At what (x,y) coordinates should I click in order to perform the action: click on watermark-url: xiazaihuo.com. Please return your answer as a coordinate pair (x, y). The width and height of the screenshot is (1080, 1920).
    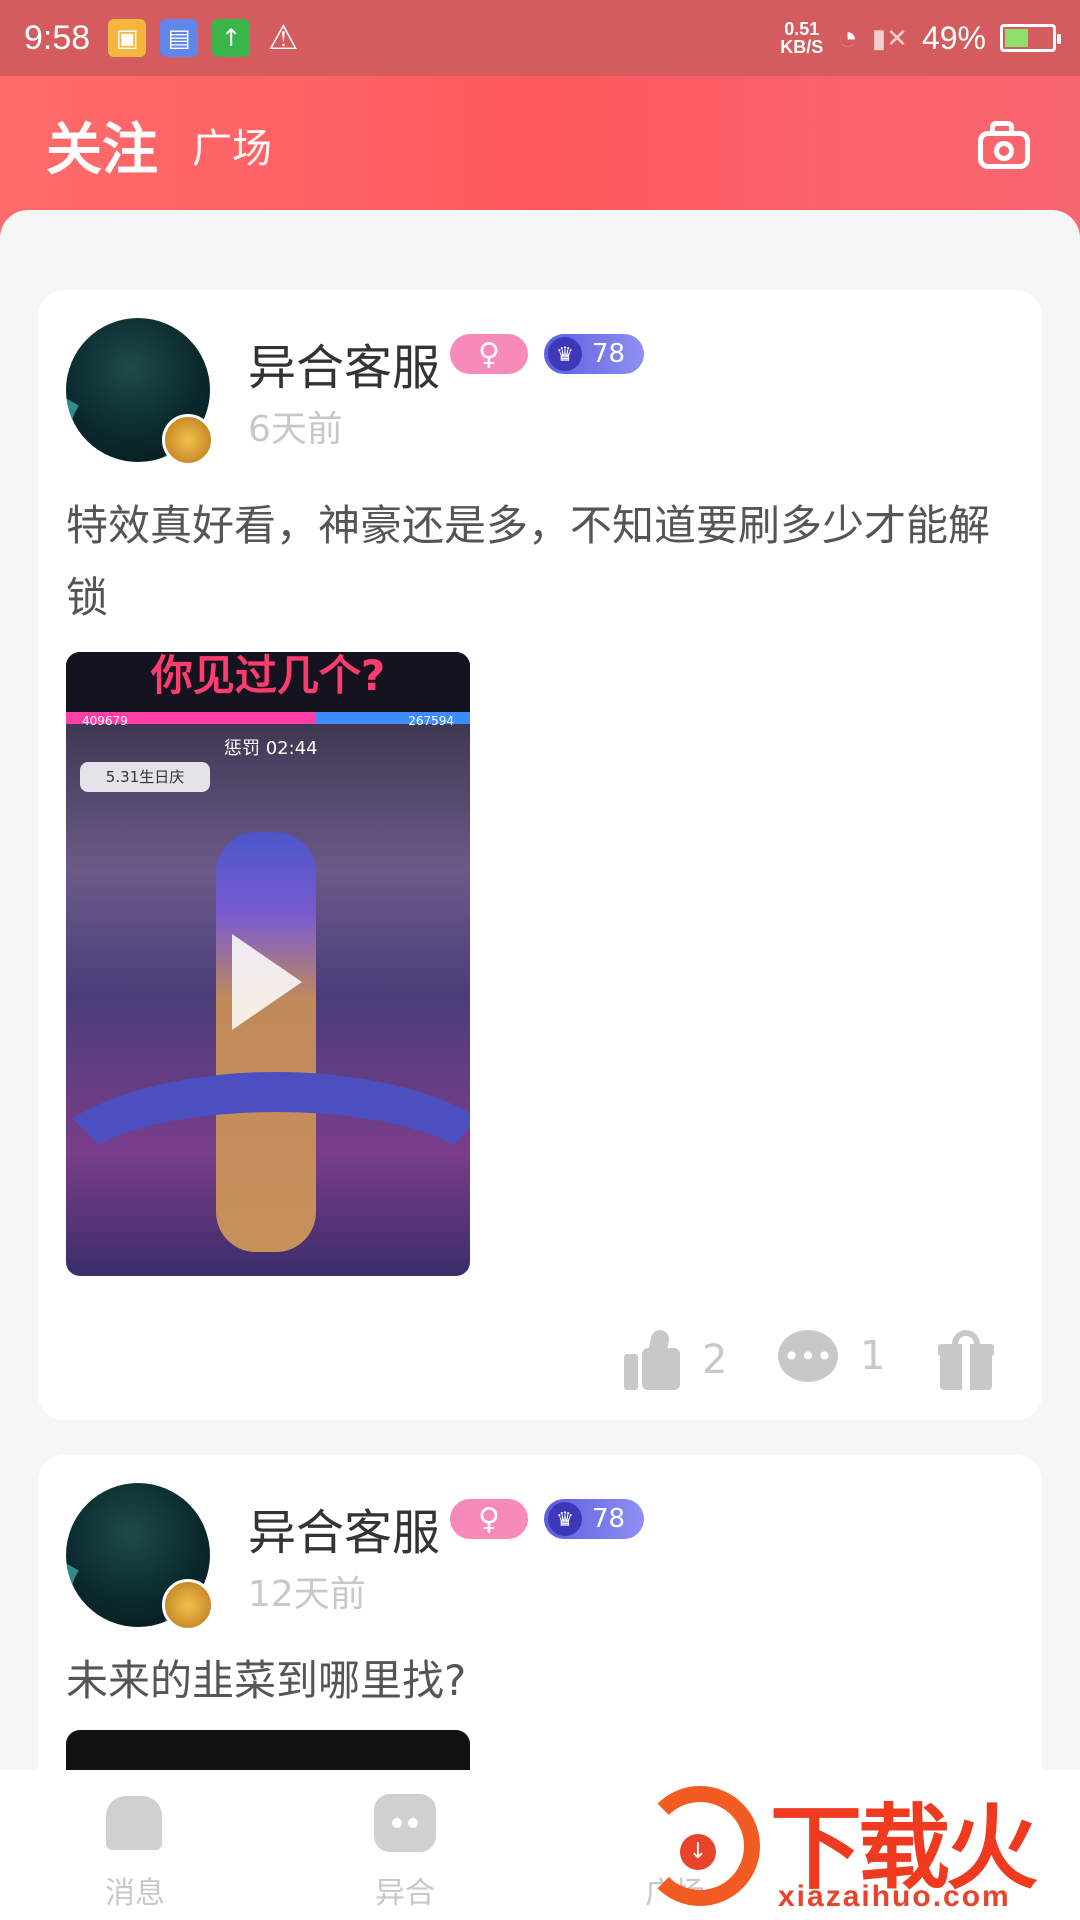
    Looking at the image, I should click on (894, 1896).